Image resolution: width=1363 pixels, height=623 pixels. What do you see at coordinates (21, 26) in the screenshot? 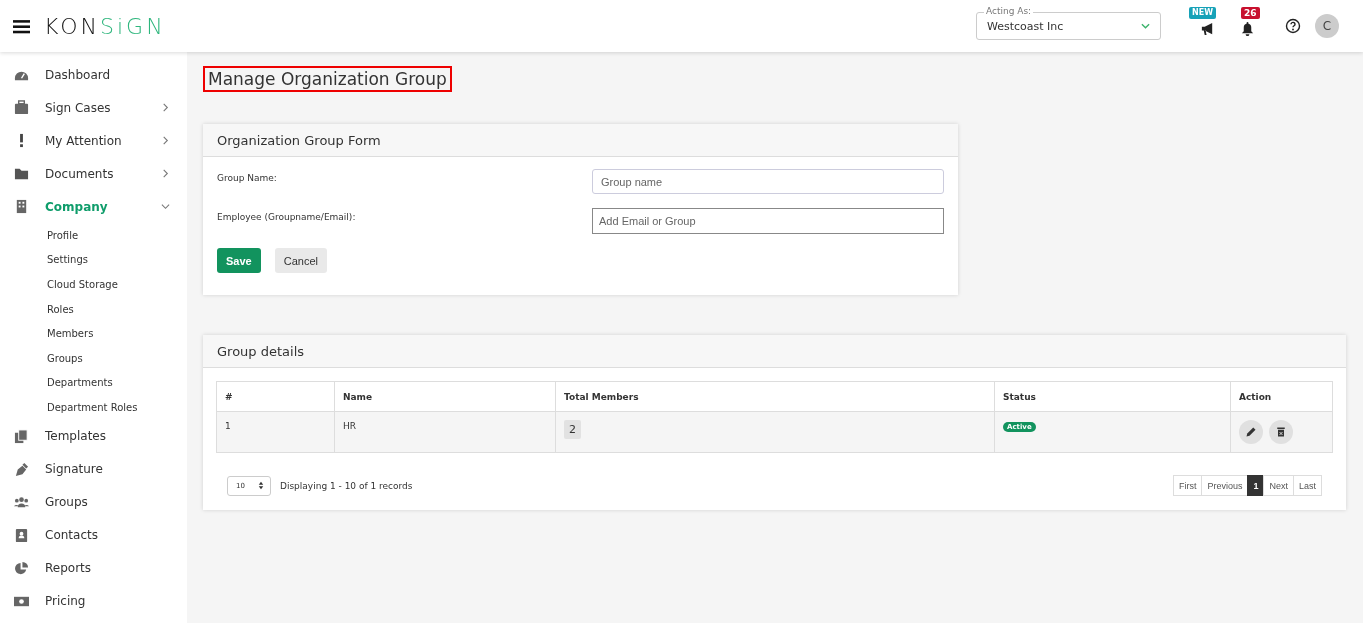
I see `menu-icon` at bounding box center [21, 26].